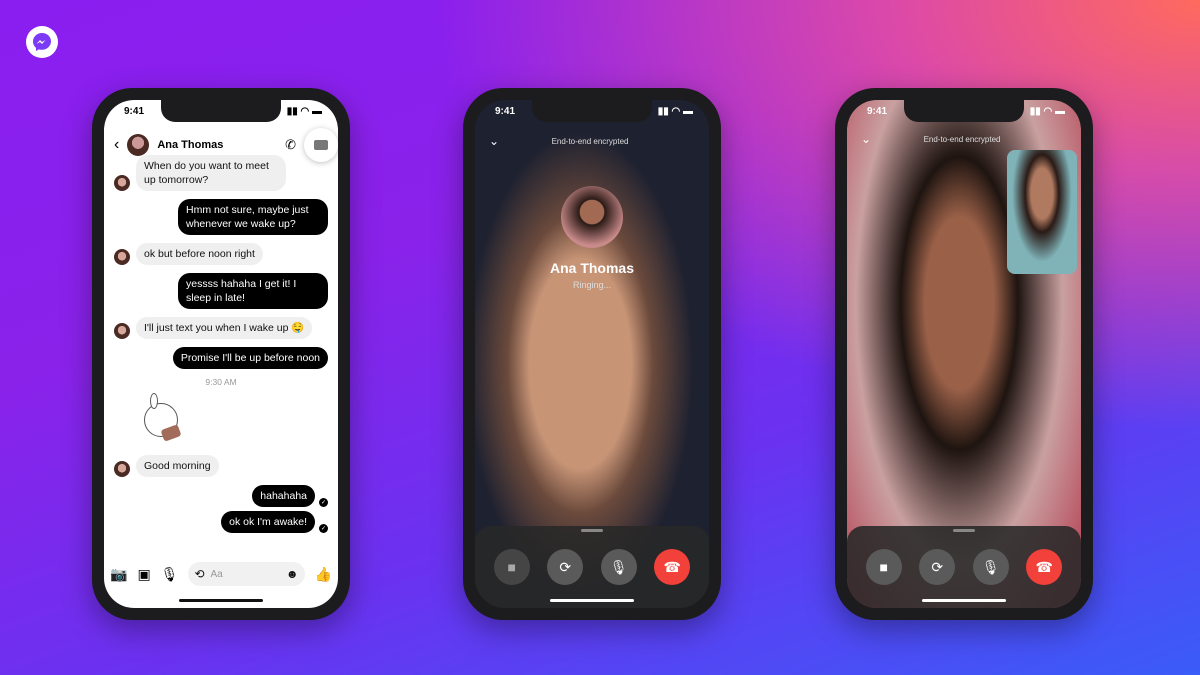 The width and height of the screenshot is (1200, 675). I want to click on message-bubble: yessss hahaha I get it! I sleep in late!, so click(253, 291).